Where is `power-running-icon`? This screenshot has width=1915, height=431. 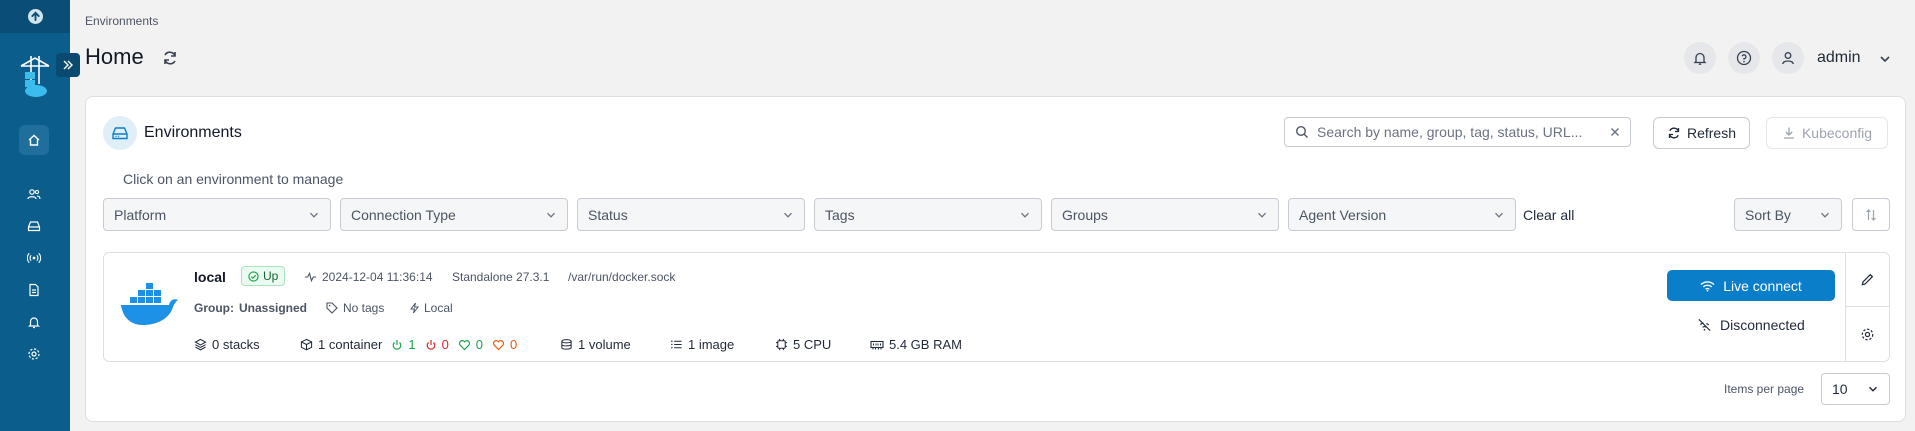 power-running-icon is located at coordinates (397, 344).